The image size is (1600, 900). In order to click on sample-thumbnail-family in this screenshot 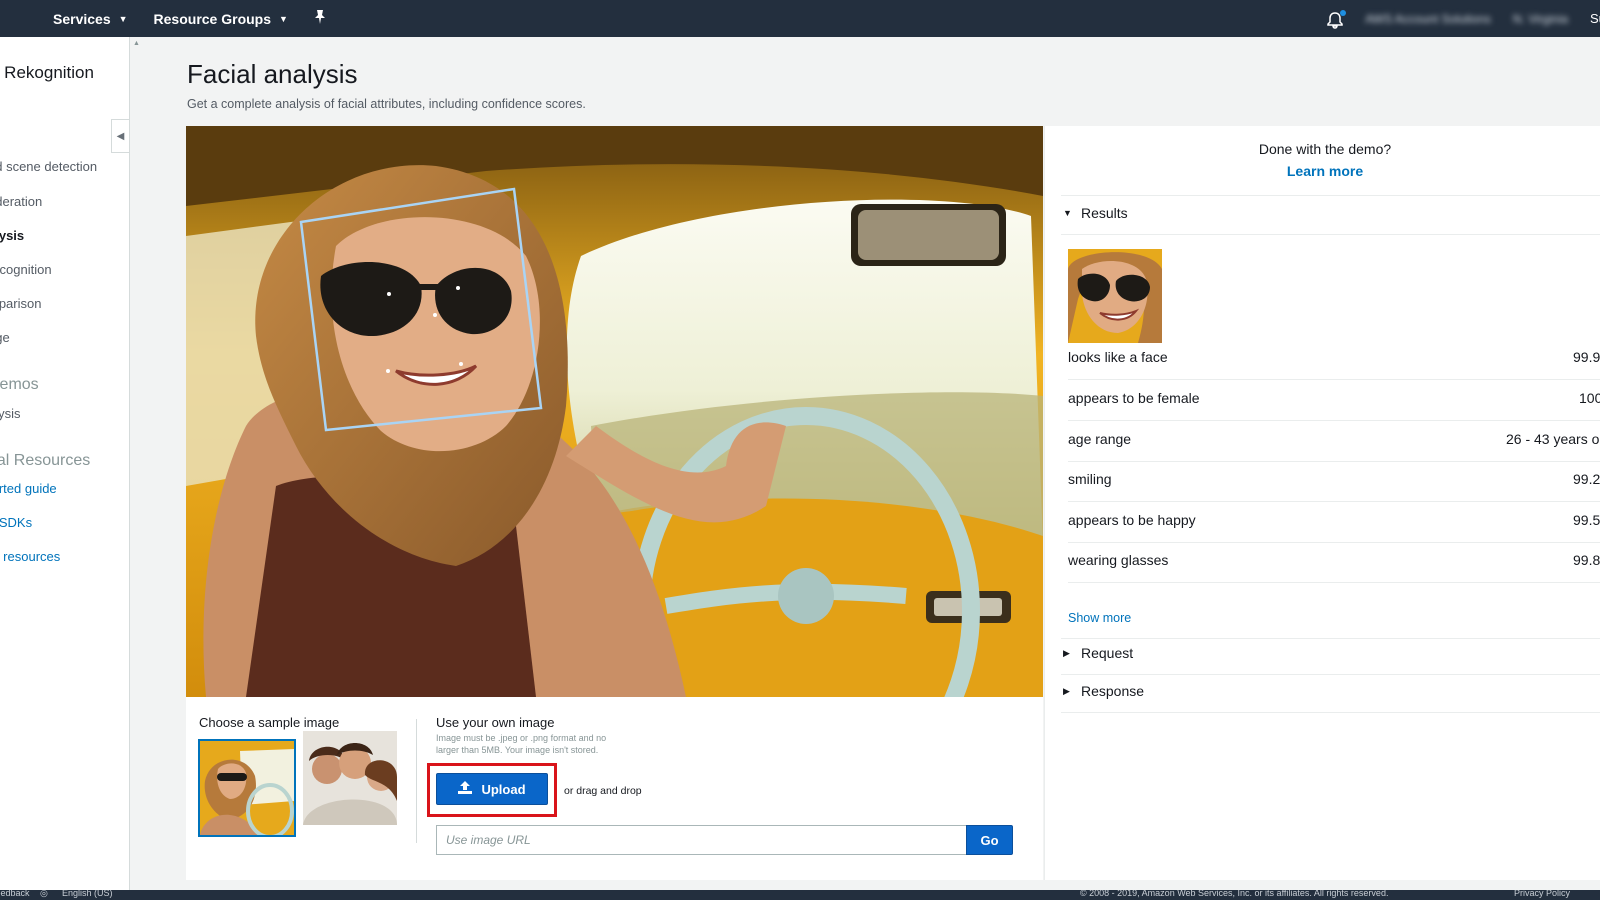, I will do `click(350, 778)`.